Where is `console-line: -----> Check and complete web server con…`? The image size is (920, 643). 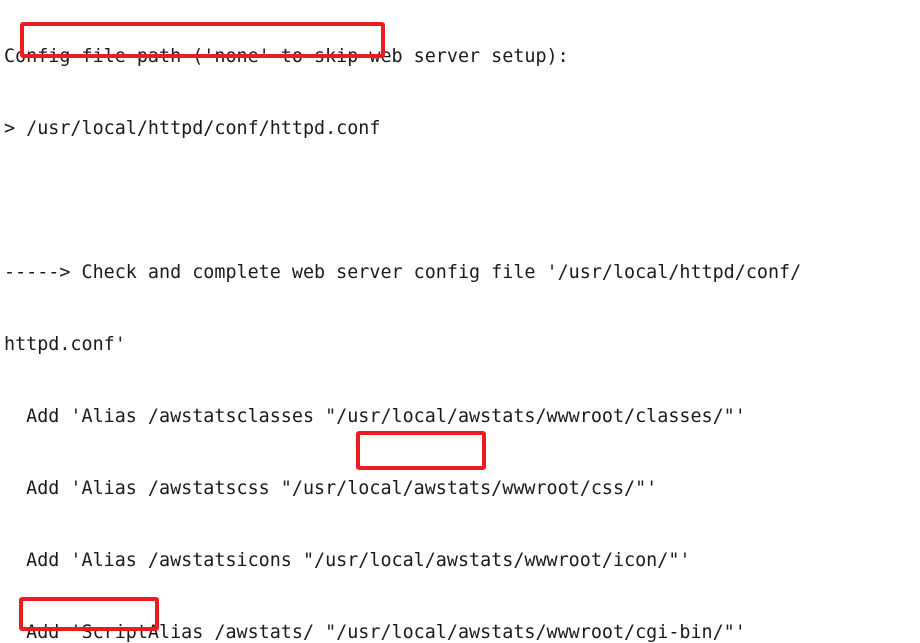 console-line: -----> Check and complete web server con… is located at coordinates (403, 272).